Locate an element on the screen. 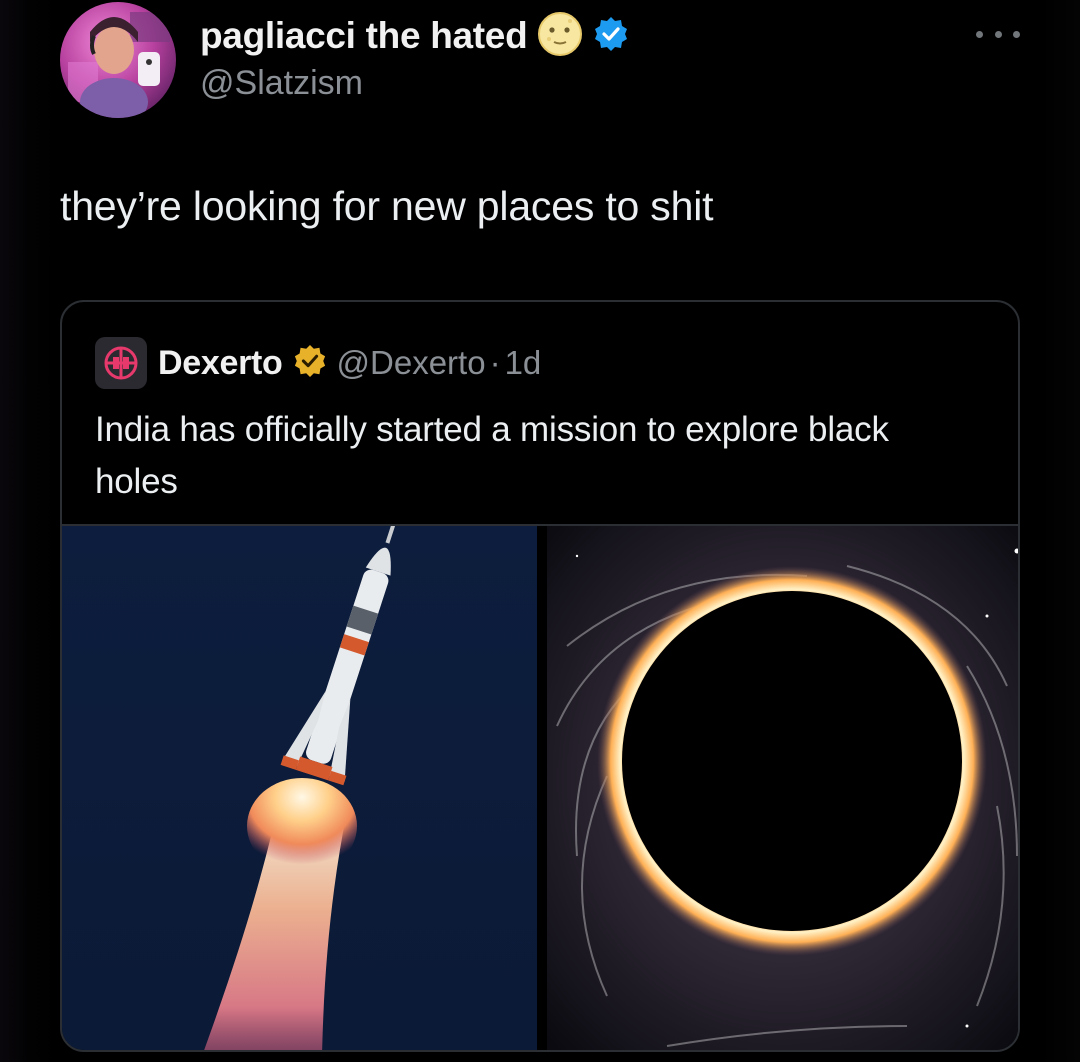 This screenshot has width=1080, height=1062. author-avatar is located at coordinates (118, 60).